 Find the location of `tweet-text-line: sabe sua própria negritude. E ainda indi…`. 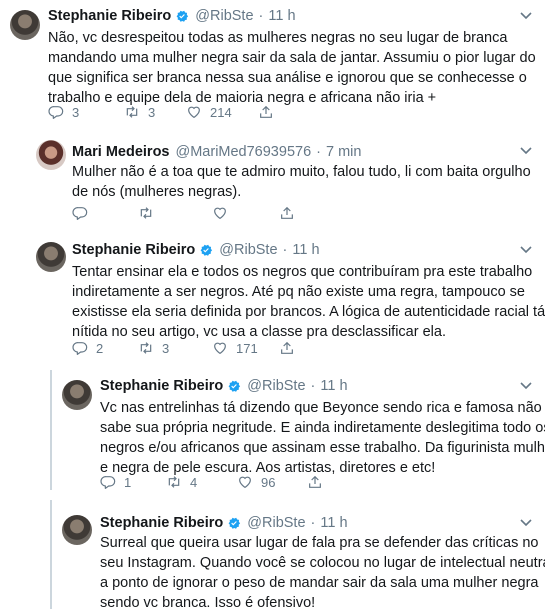

tweet-text-line: sabe sua própria negritude. E ainda indi… is located at coordinates (322, 428).